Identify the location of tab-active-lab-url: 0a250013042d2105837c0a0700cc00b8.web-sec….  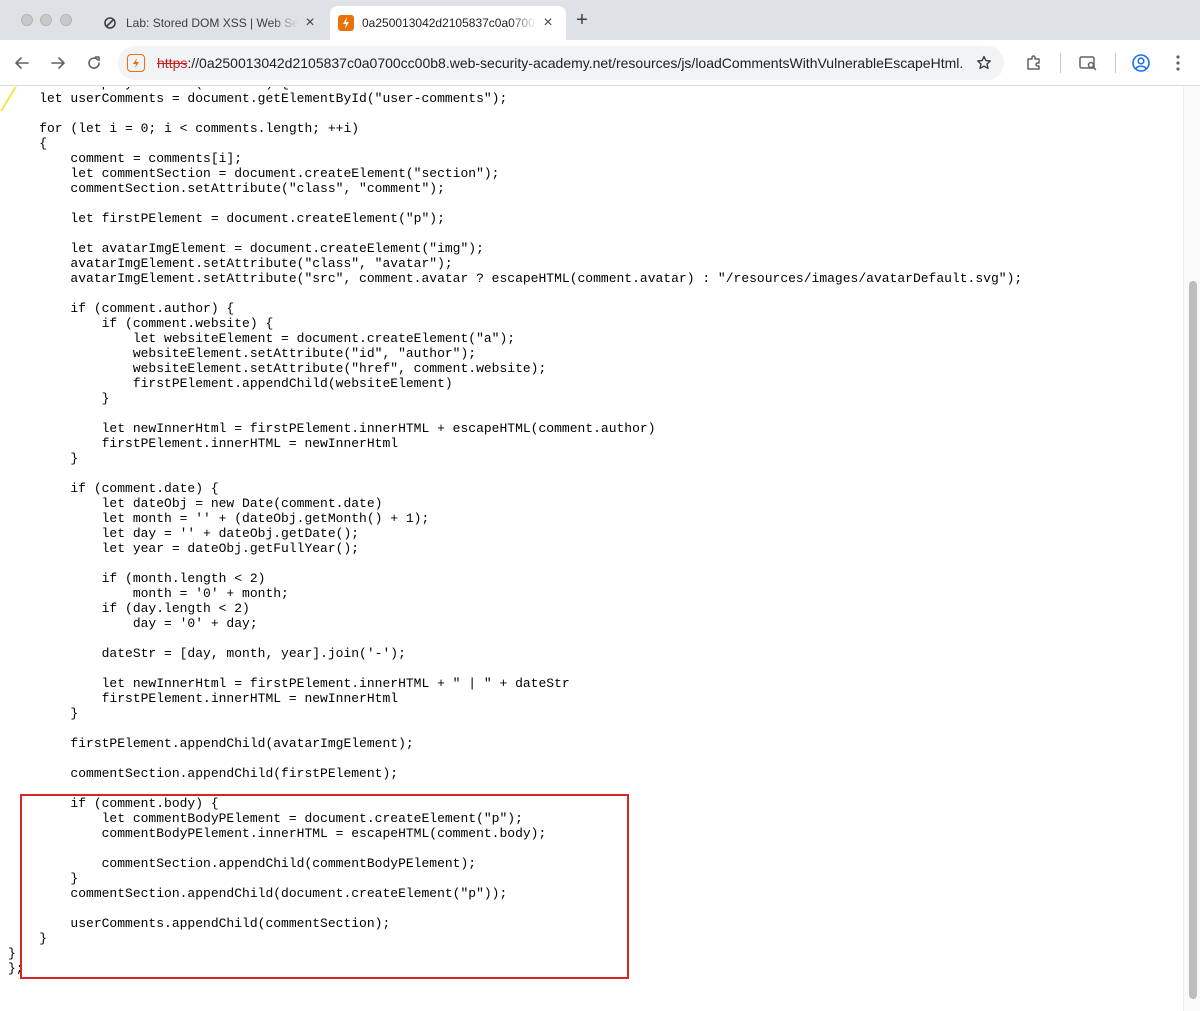
(448, 23).